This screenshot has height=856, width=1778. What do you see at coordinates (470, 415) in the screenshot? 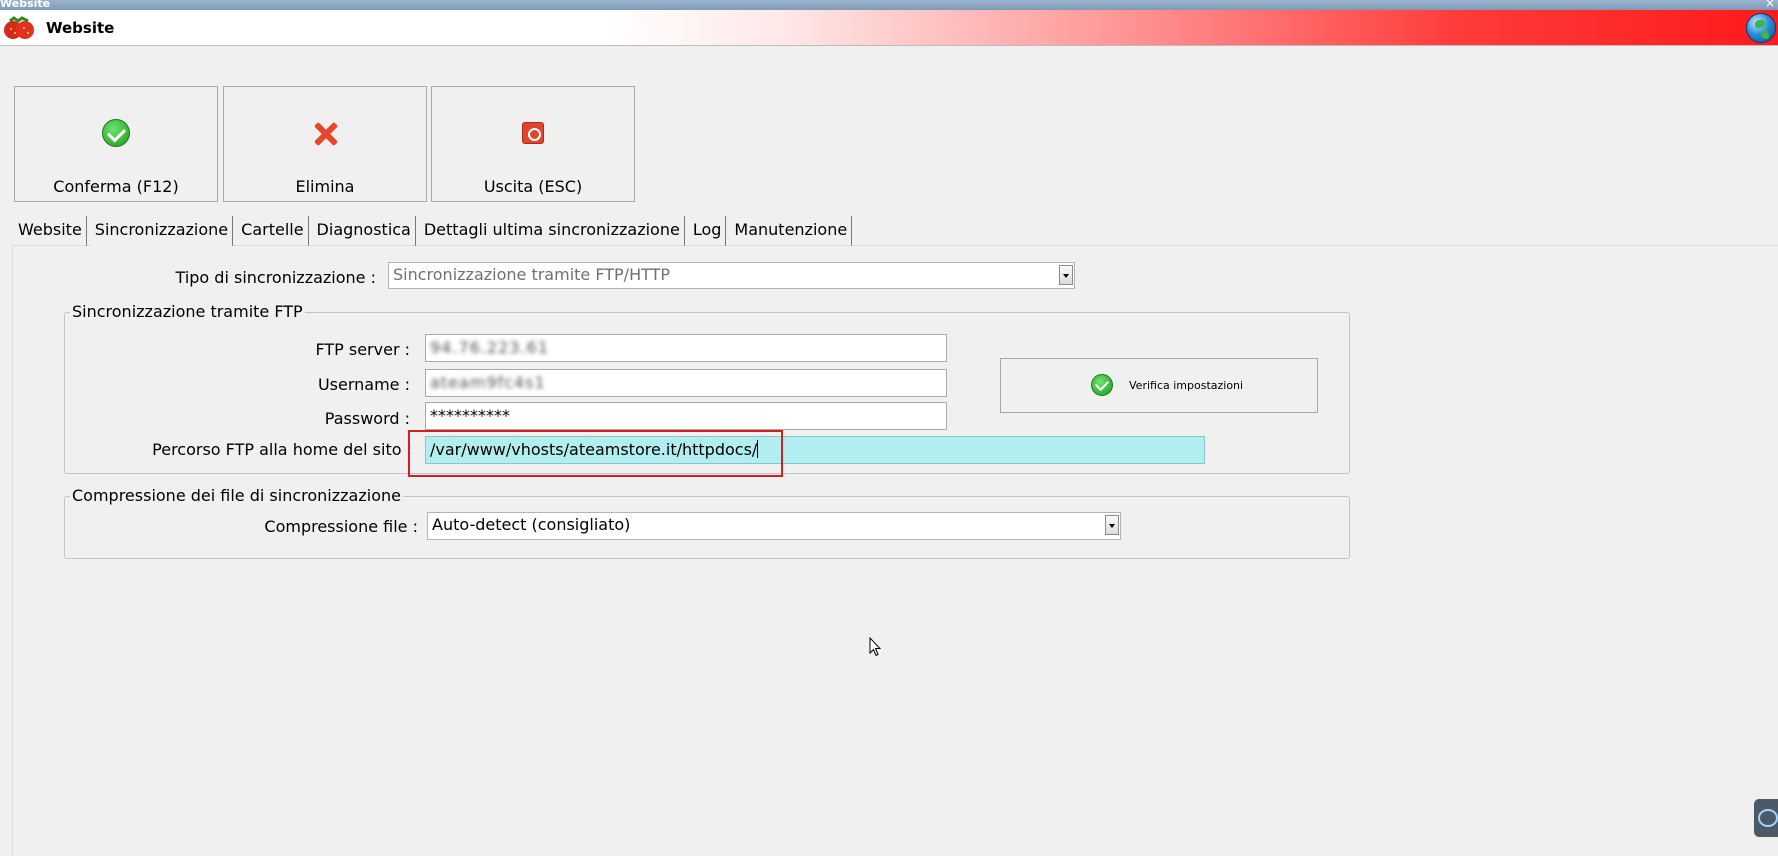
I see `password-value: **********` at bounding box center [470, 415].